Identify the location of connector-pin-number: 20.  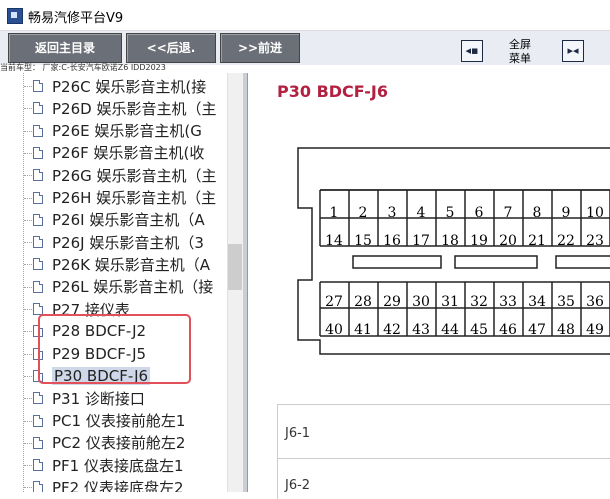
(508, 241).